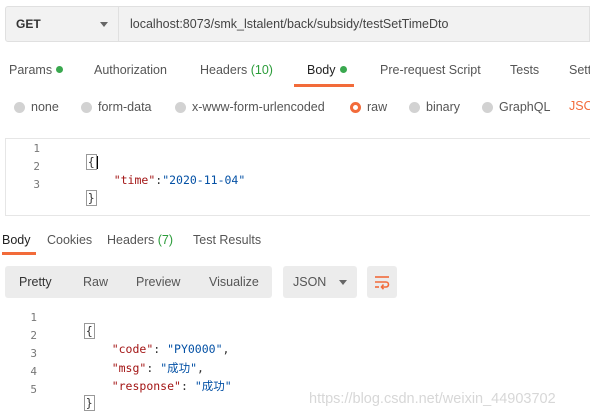 Image resolution: width=590 pixels, height=419 pixels. I want to click on wrap-lines-button, so click(382, 282).